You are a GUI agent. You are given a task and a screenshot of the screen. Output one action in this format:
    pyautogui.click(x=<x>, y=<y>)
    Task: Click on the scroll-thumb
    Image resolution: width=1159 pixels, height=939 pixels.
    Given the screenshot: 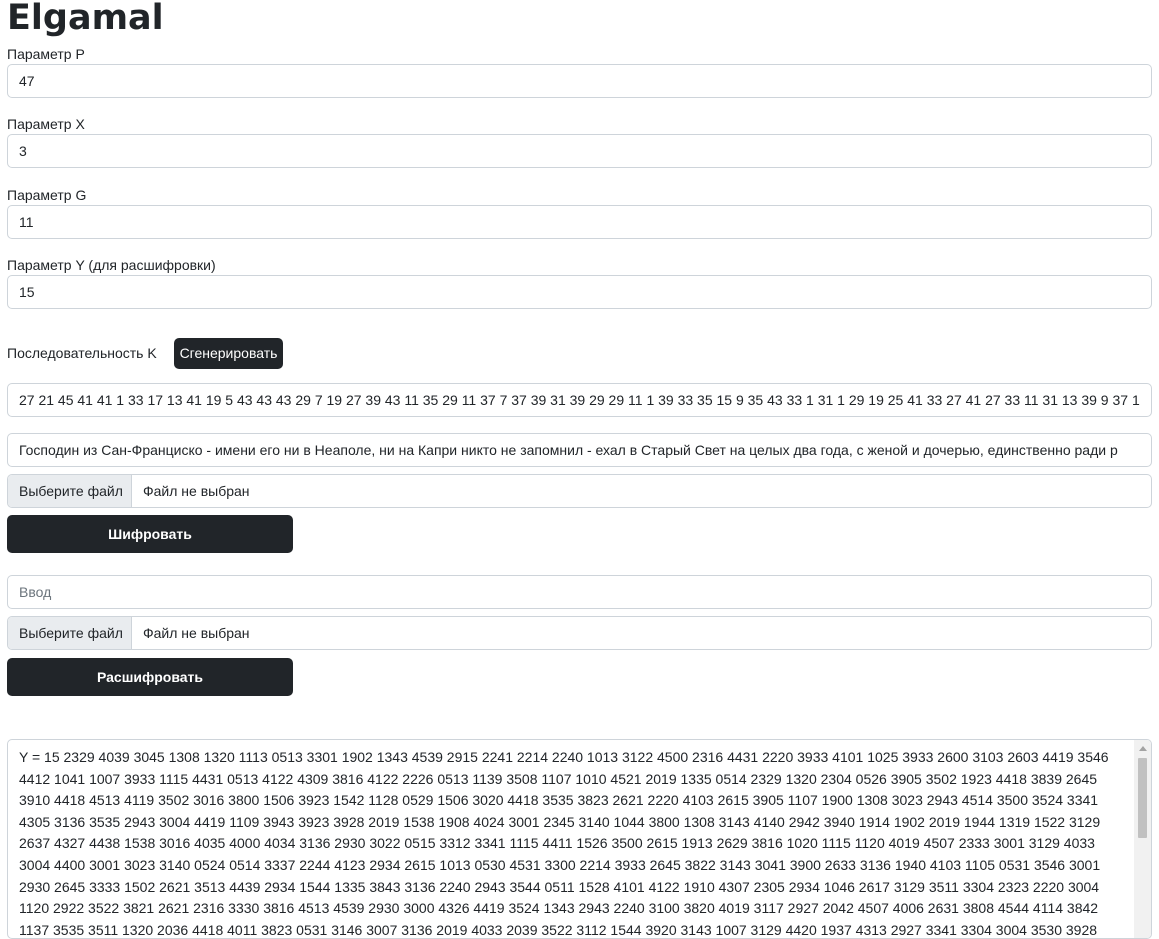 What is the action you would take?
    pyautogui.click(x=1142, y=798)
    